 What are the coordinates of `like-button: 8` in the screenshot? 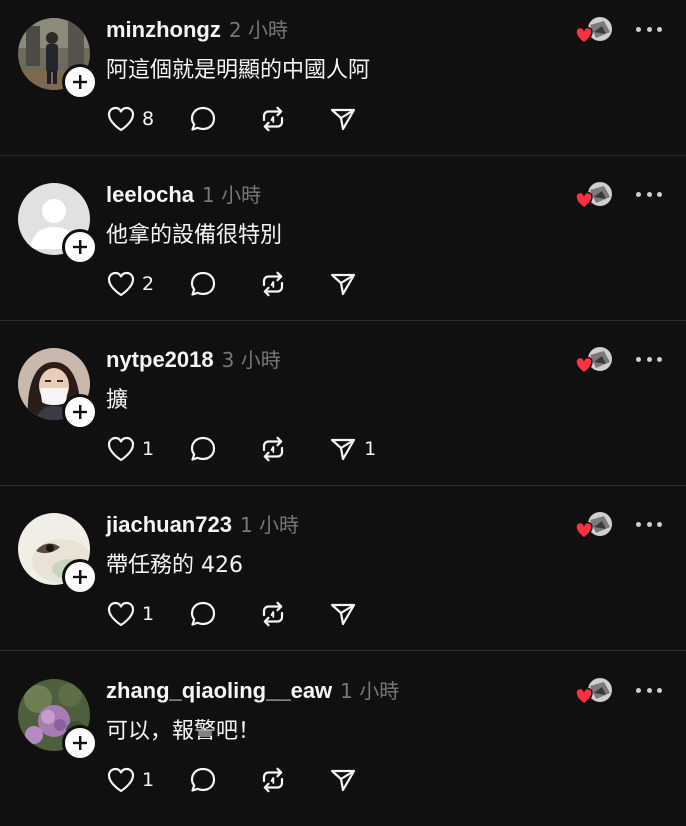 It's located at (130, 119).